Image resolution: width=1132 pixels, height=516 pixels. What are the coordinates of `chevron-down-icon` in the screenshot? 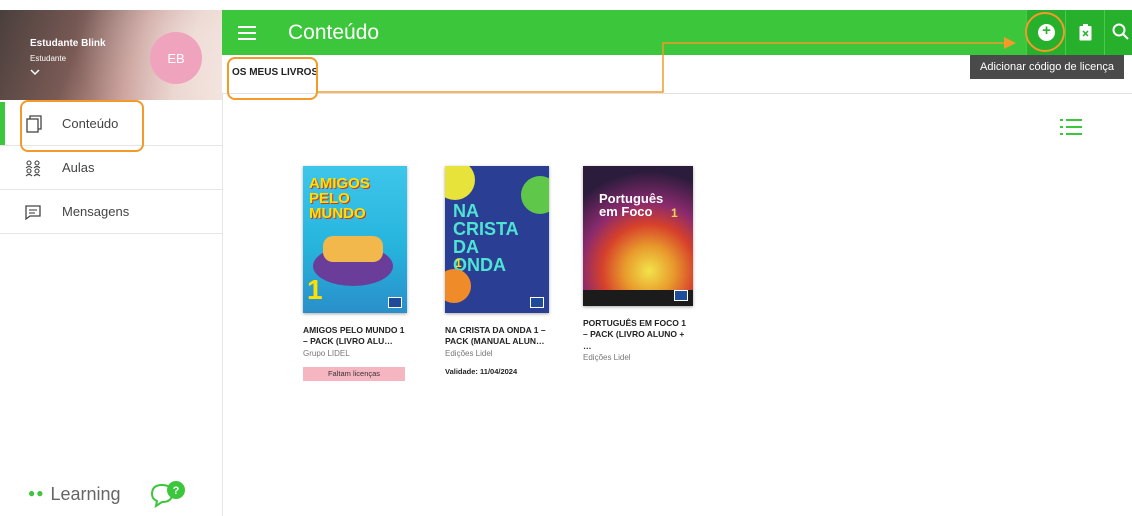 It's located at (35, 73).